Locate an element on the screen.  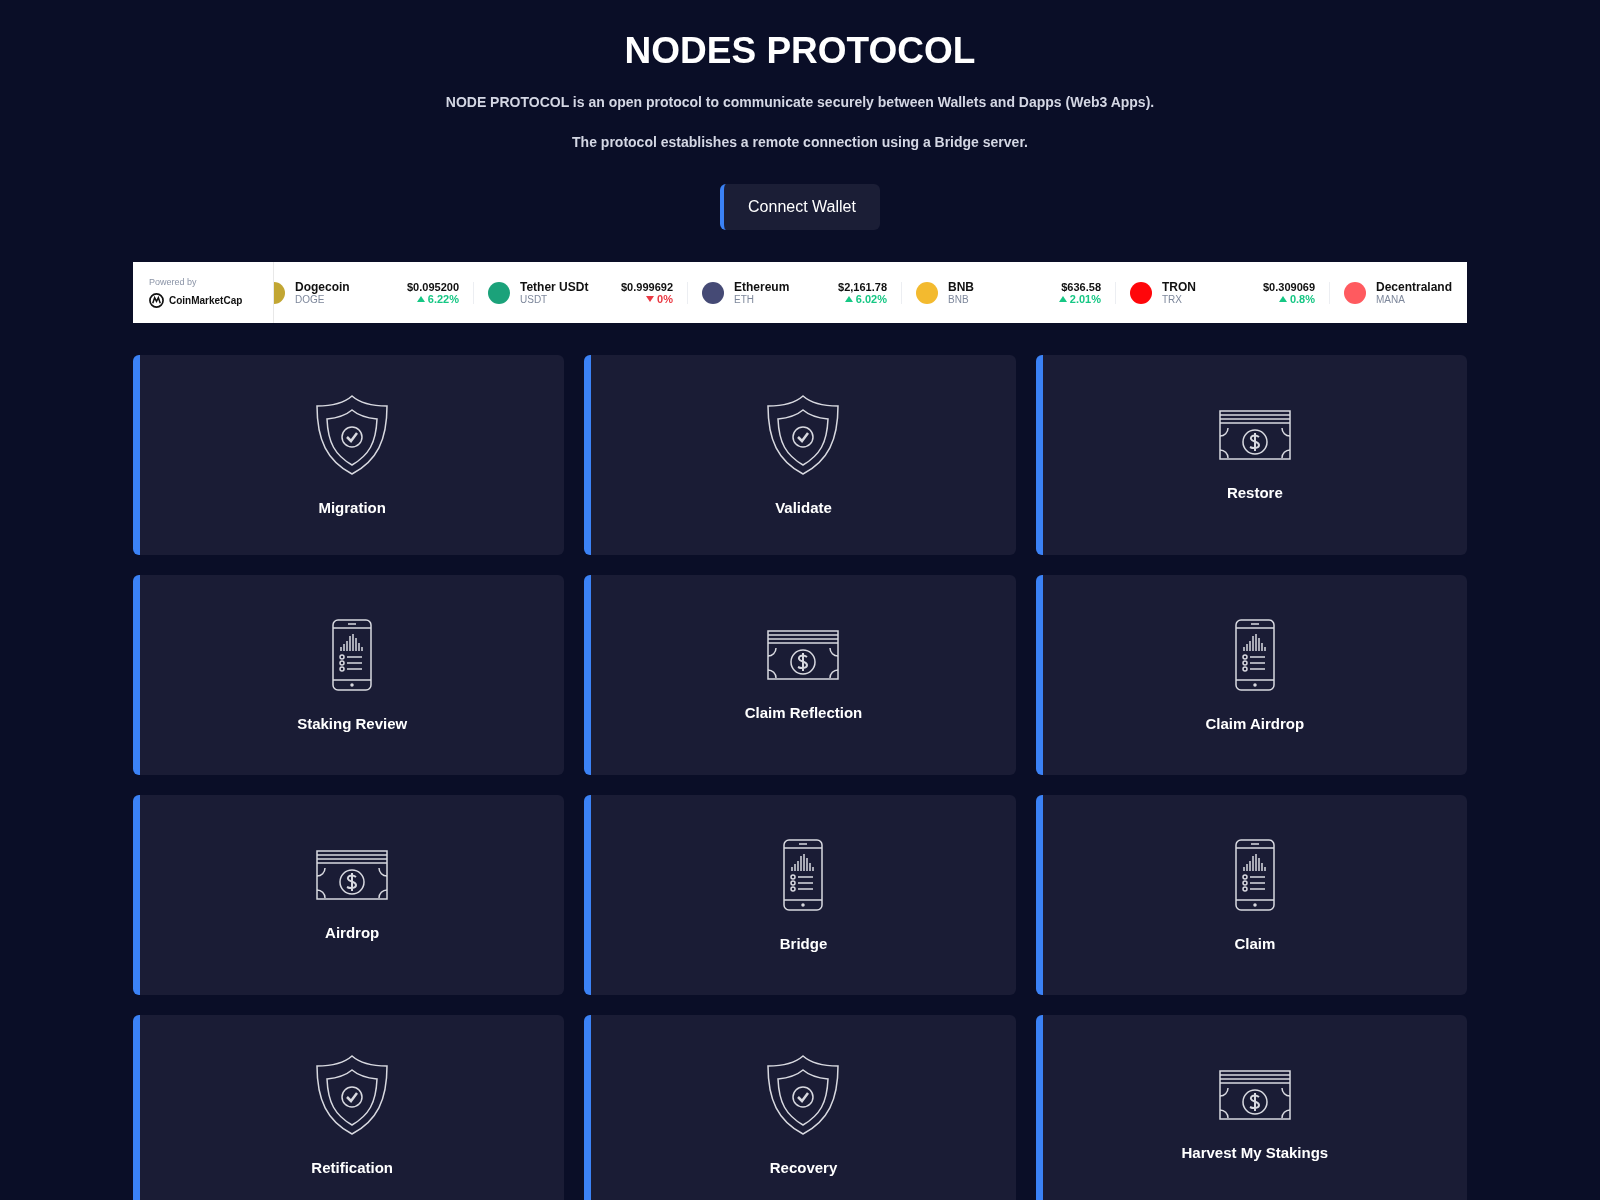
coin-symbol: MANA is located at coordinates (1391, 299).